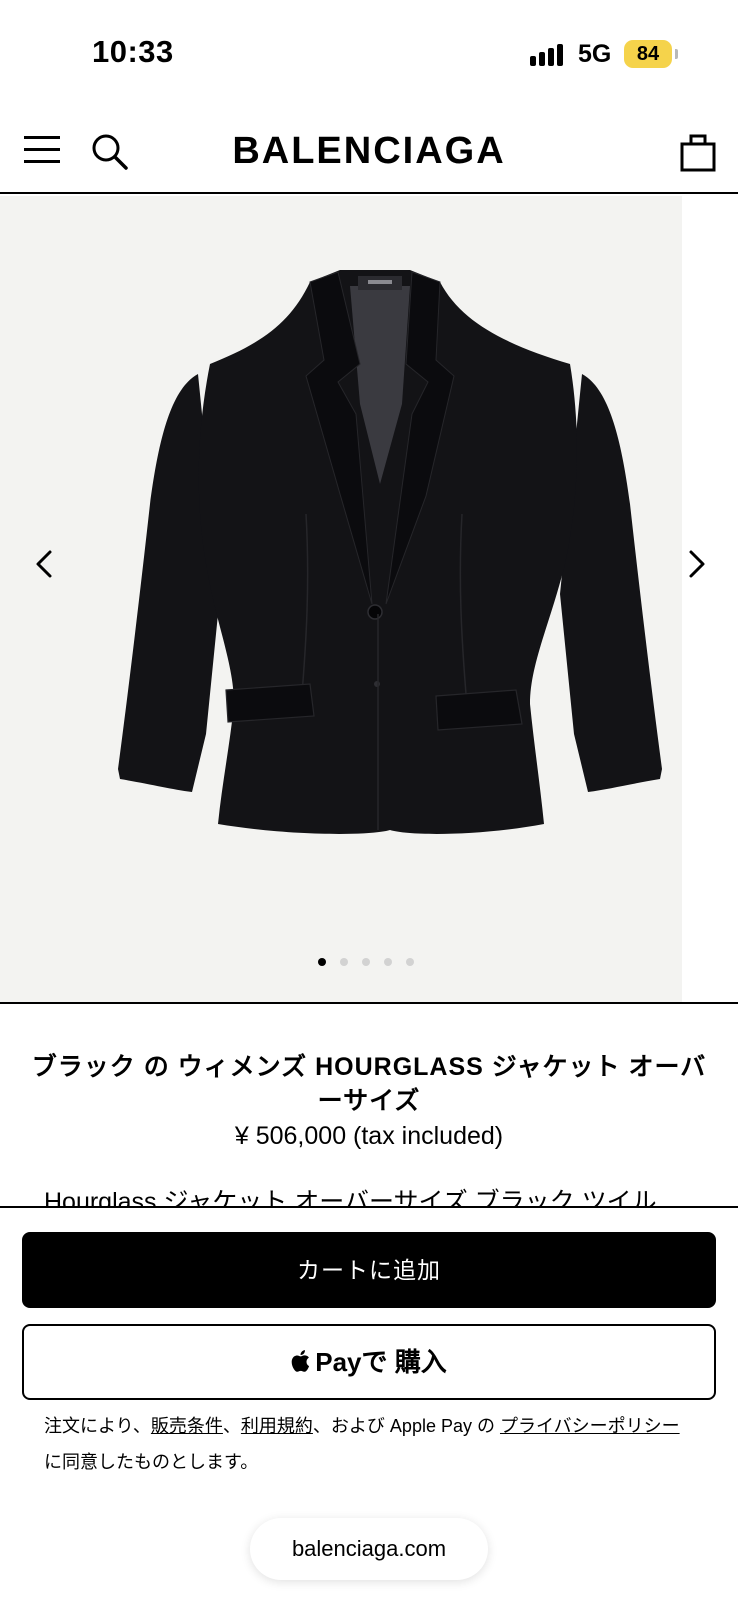  Describe the element at coordinates (369, 1136) in the screenshot. I see `product-price: ¥ 506,000 (tax included)` at that location.